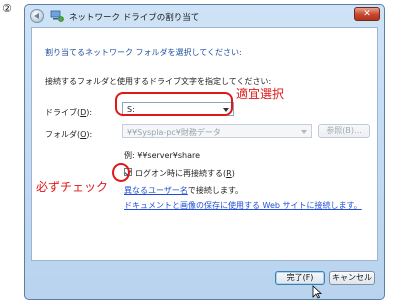 The height and width of the screenshot is (305, 402). I want to click on drive-label: ドライブ(D):, so click(69, 112).